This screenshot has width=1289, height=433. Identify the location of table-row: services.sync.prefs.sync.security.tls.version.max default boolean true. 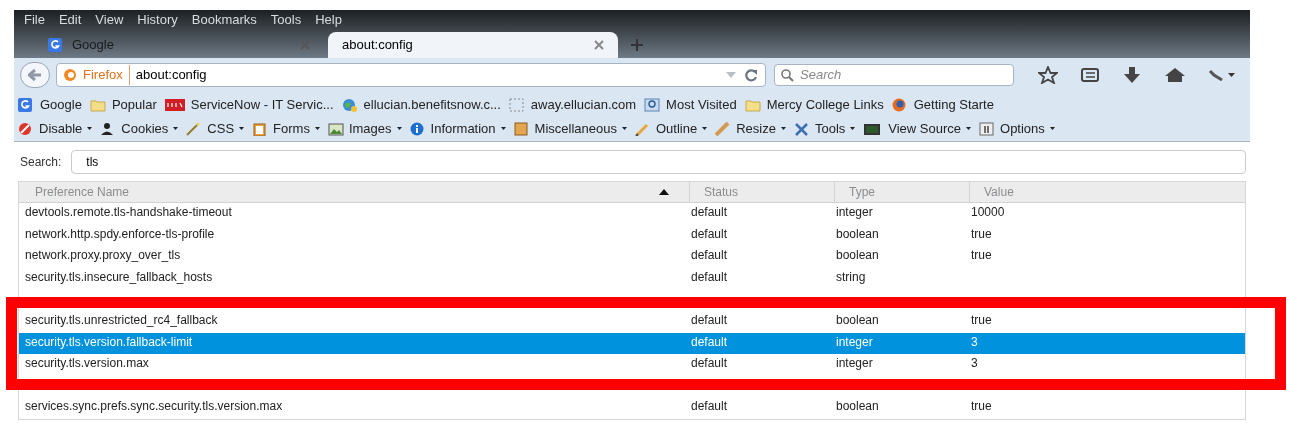
(632, 397).